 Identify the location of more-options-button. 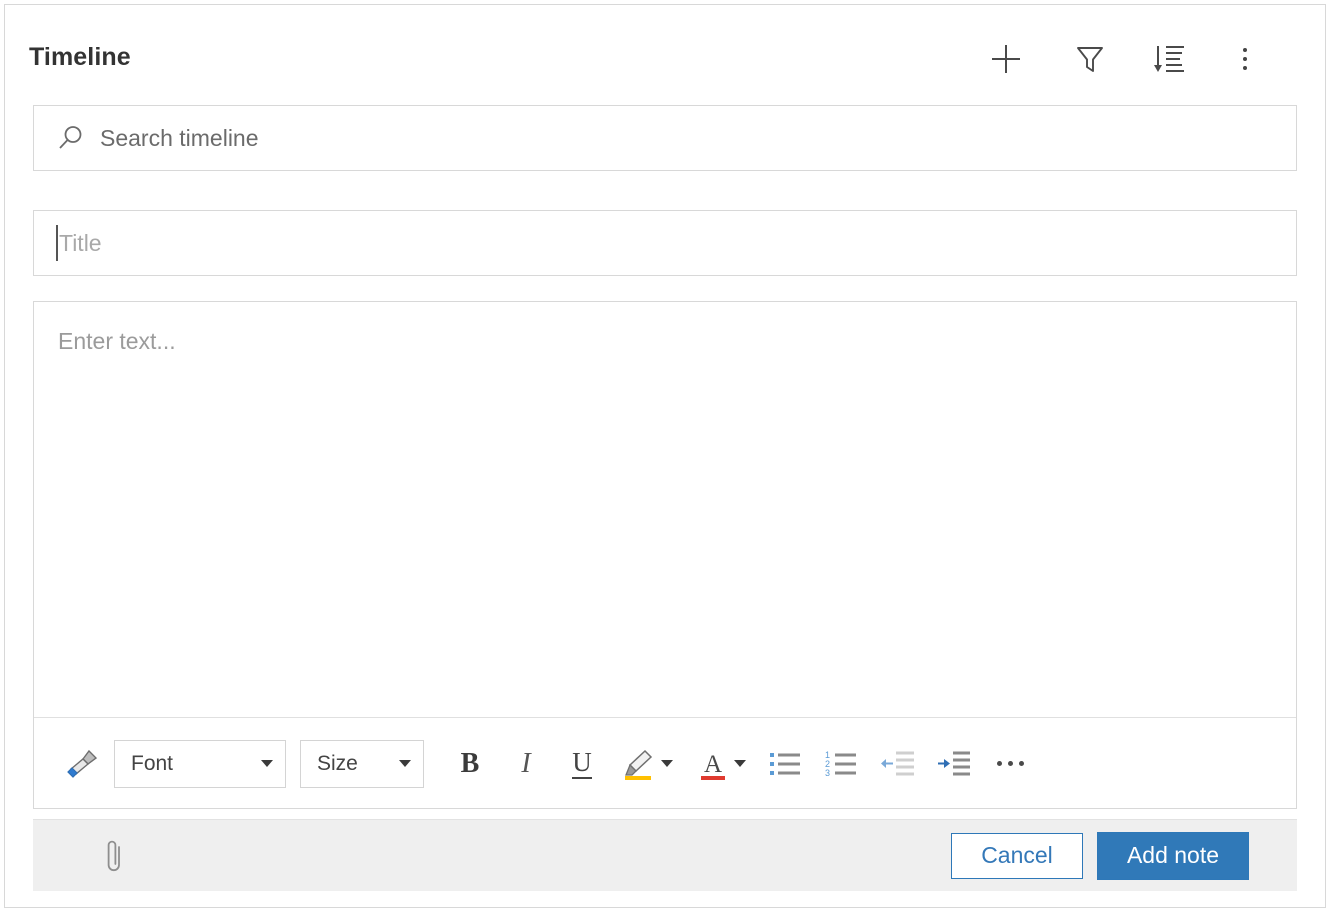
(1245, 59).